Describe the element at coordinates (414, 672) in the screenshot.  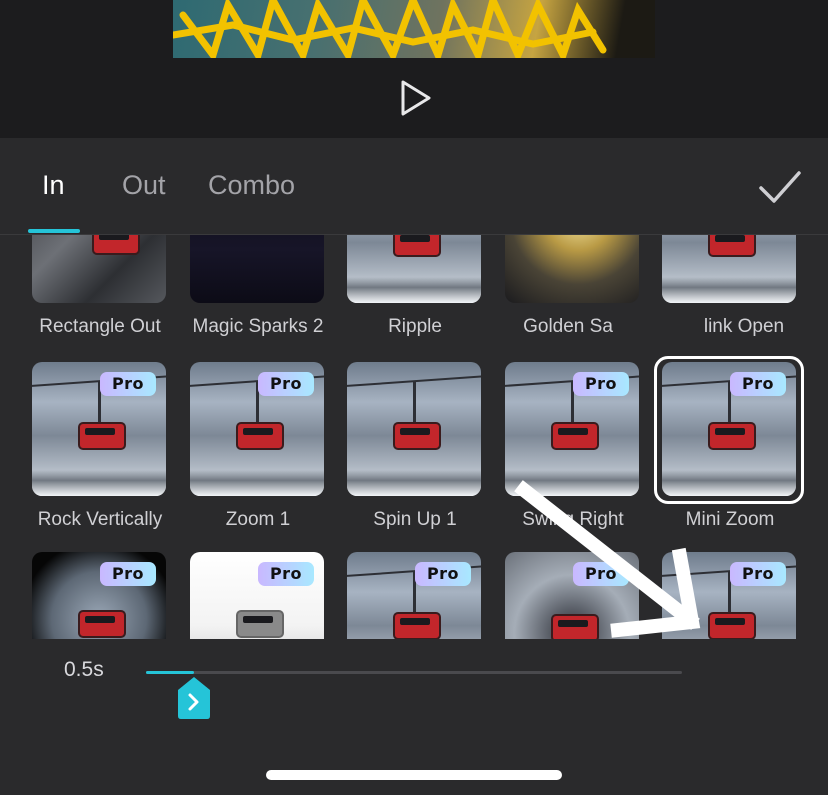
I see `duration-slider` at that location.